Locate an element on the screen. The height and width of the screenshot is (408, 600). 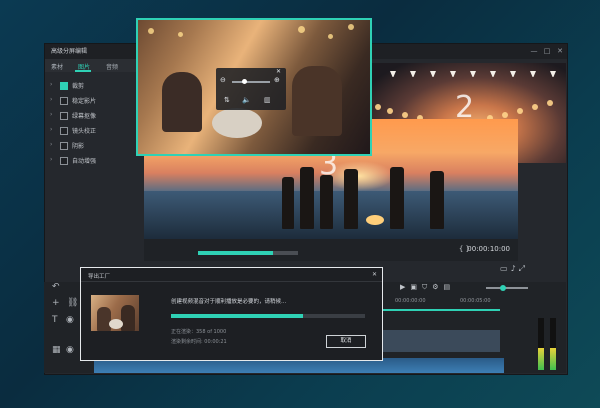
settings-icon: ⚙ is located at coordinates (437, 287).